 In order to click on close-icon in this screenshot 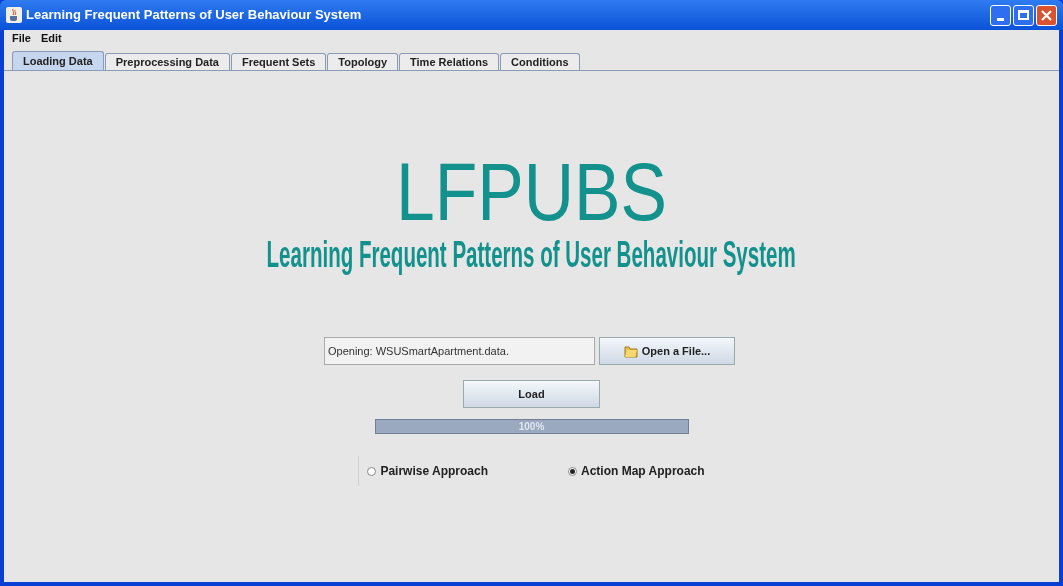, I will do `click(1046, 15)`.